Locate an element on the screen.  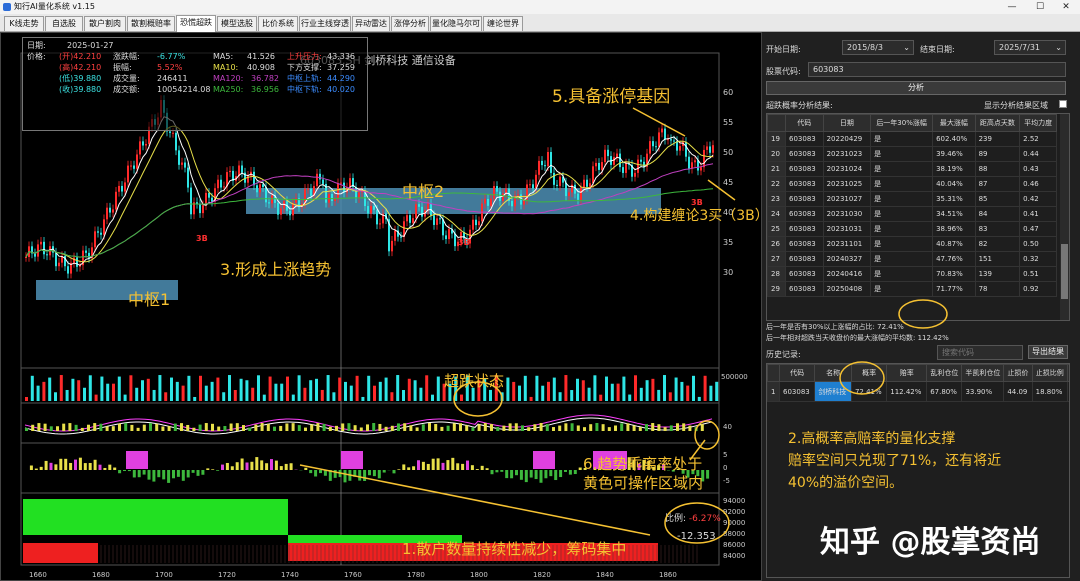
table-row: 19 603083 20220429 是 602.40% 239 2.52 is located at coordinates (912, 139).